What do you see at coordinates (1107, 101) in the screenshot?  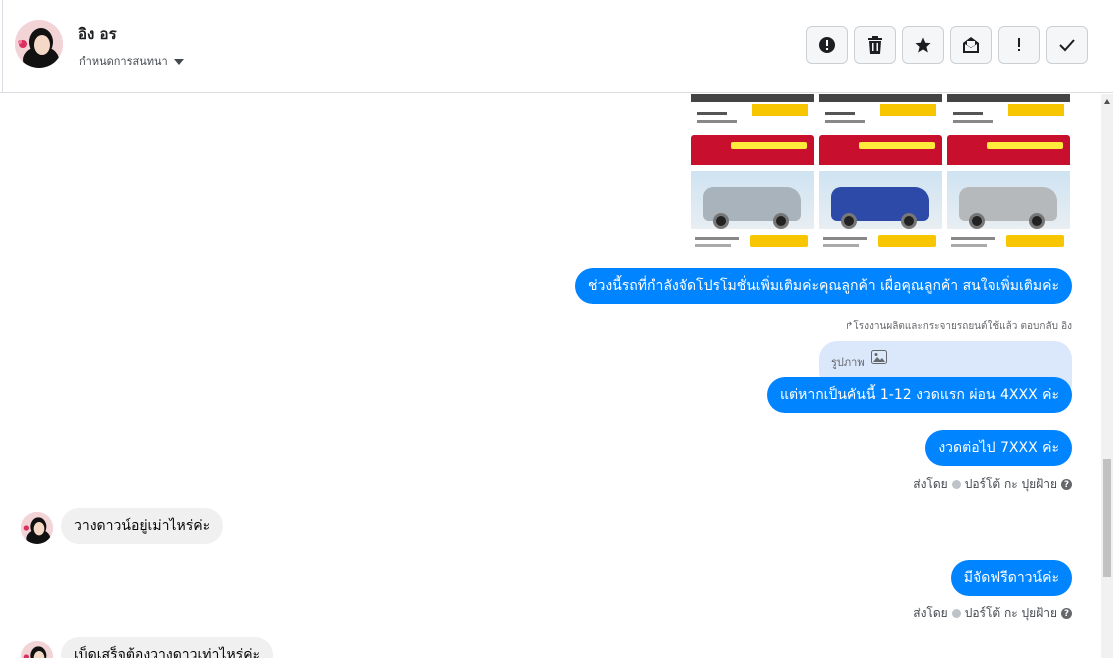 I see `scroll-up-arrow-icon` at bounding box center [1107, 101].